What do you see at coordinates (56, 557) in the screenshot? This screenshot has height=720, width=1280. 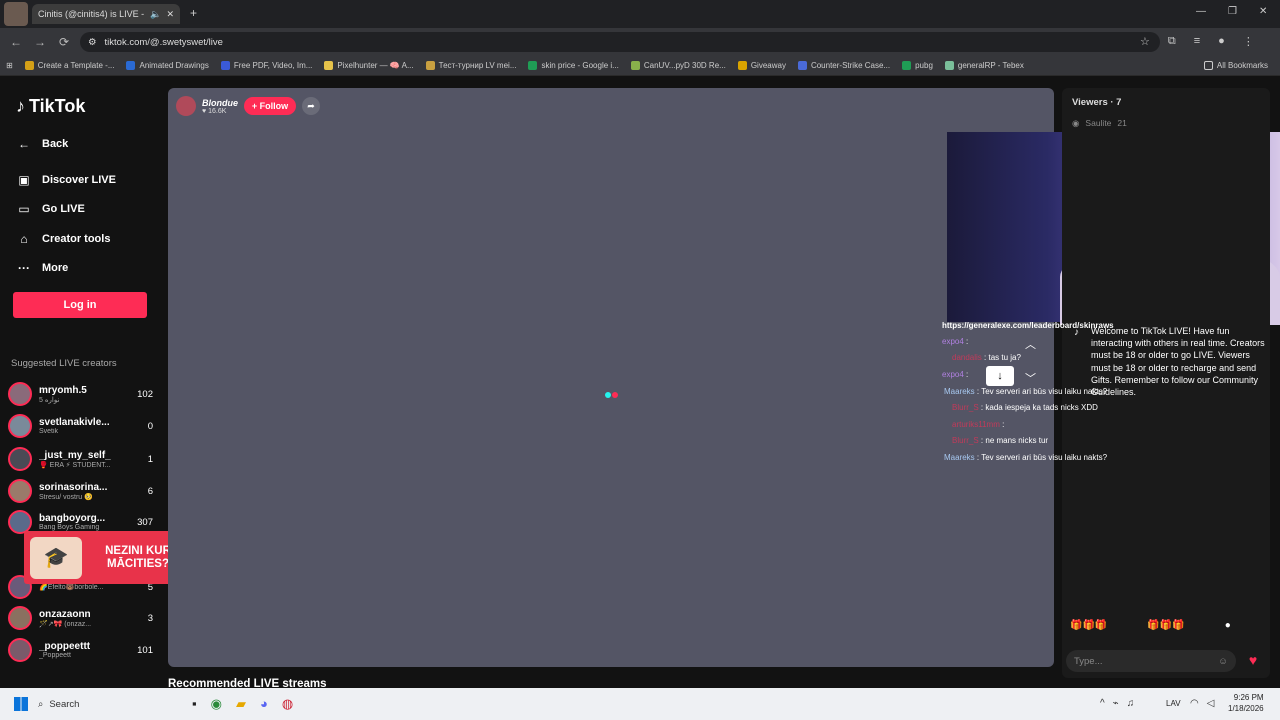 I see `mascot-icon: 🎓` at bounding box center [56, 557].